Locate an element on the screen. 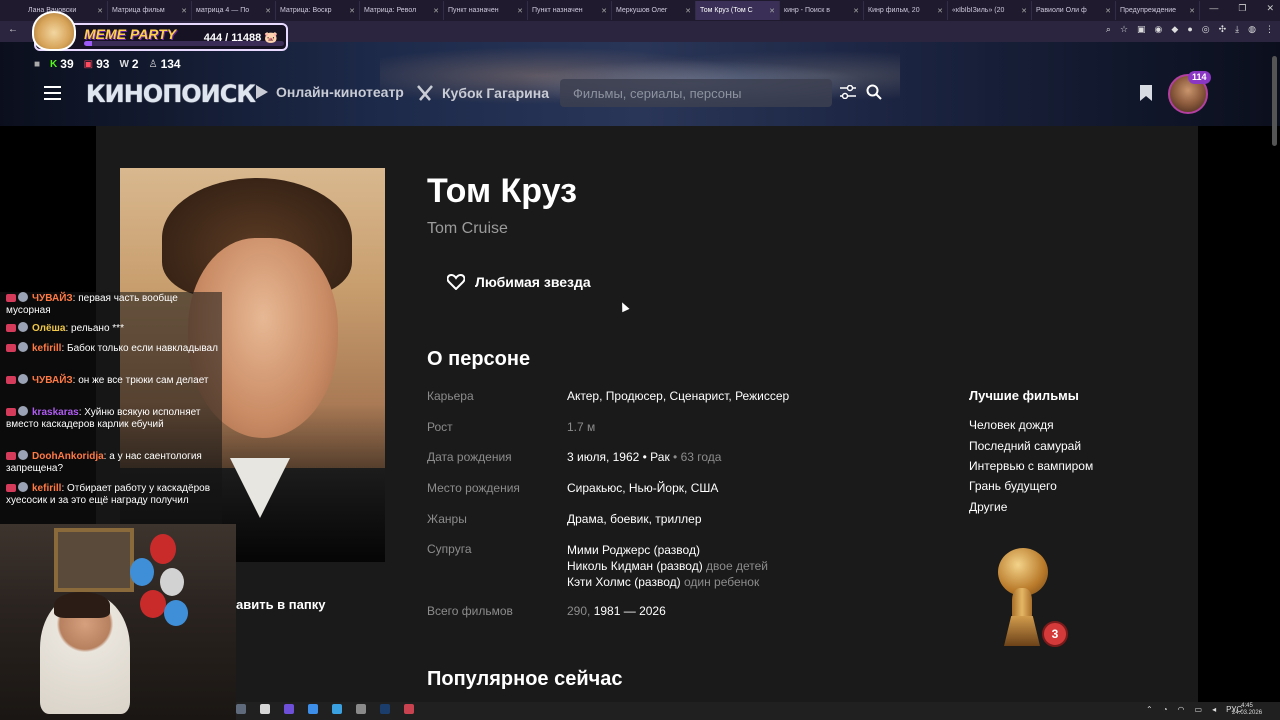  chat-message: ЧУВАЙЗ: первая часть вообще мусорная is located at coordinates (92, 304).